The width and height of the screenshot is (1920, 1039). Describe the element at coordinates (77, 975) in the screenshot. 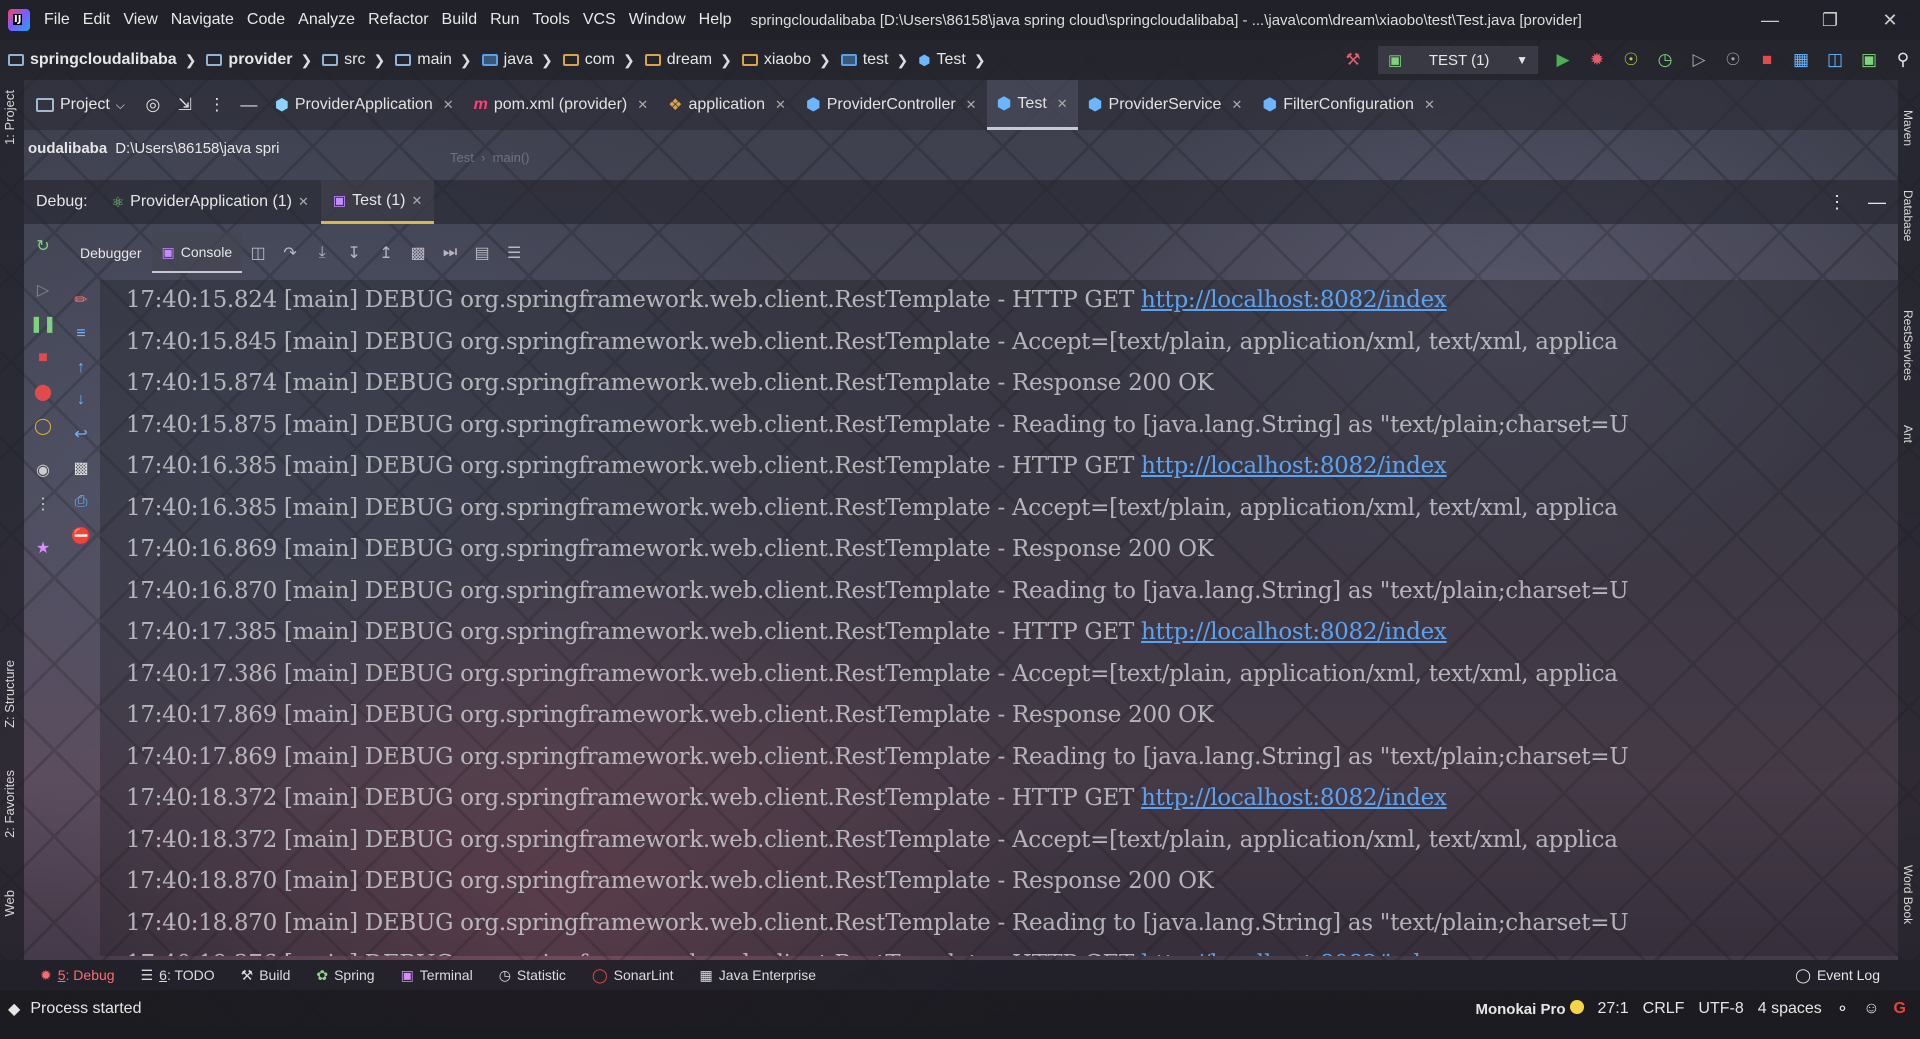

I see `debug-tool-button: ✹ 5: Debug` at that location.